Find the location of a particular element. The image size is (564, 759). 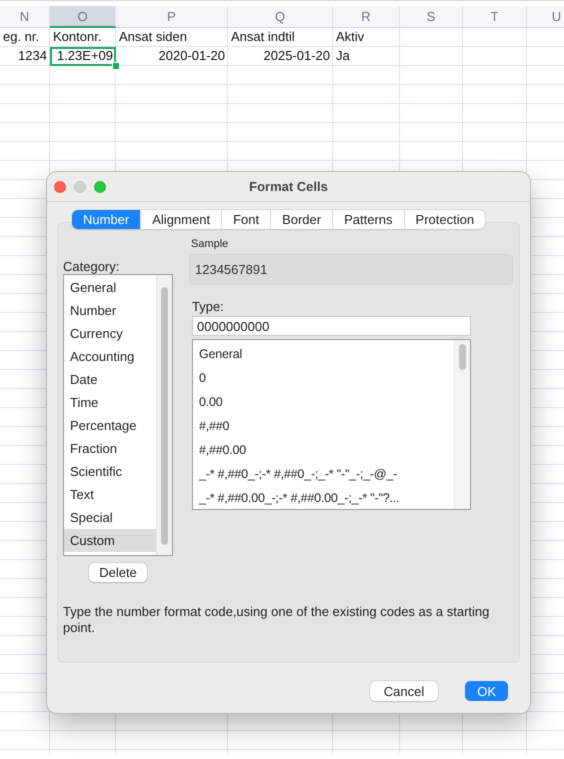

list-item: Date is located at coordinates (110, 379).